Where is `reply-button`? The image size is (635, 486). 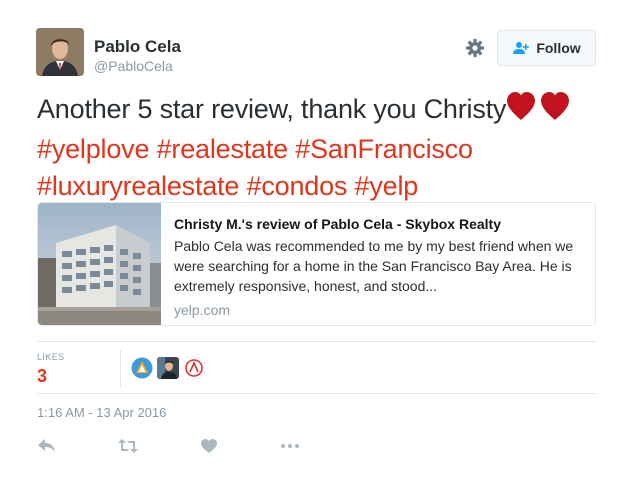
reply-button is located at coordinates (47, 446).